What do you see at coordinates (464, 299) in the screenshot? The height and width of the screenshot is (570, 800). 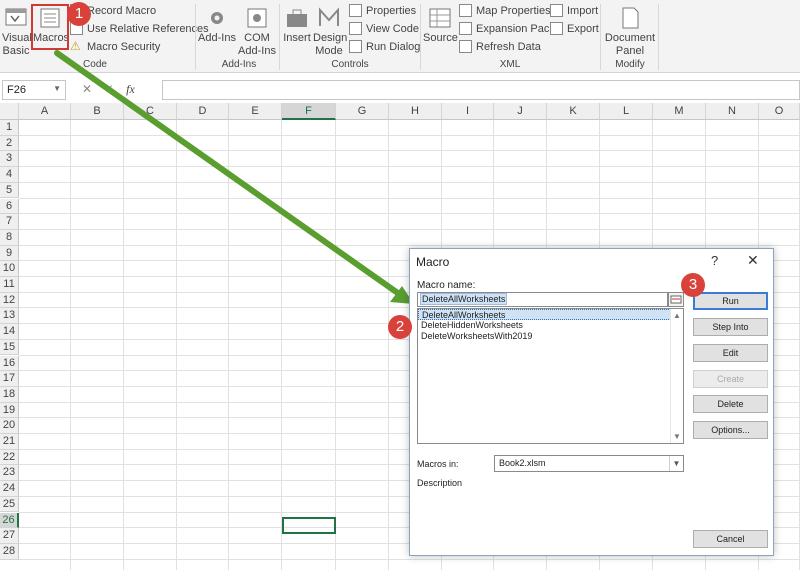 I see `macro-name-value: DeleteAllWorksheets` at bounding box center [464, 299].